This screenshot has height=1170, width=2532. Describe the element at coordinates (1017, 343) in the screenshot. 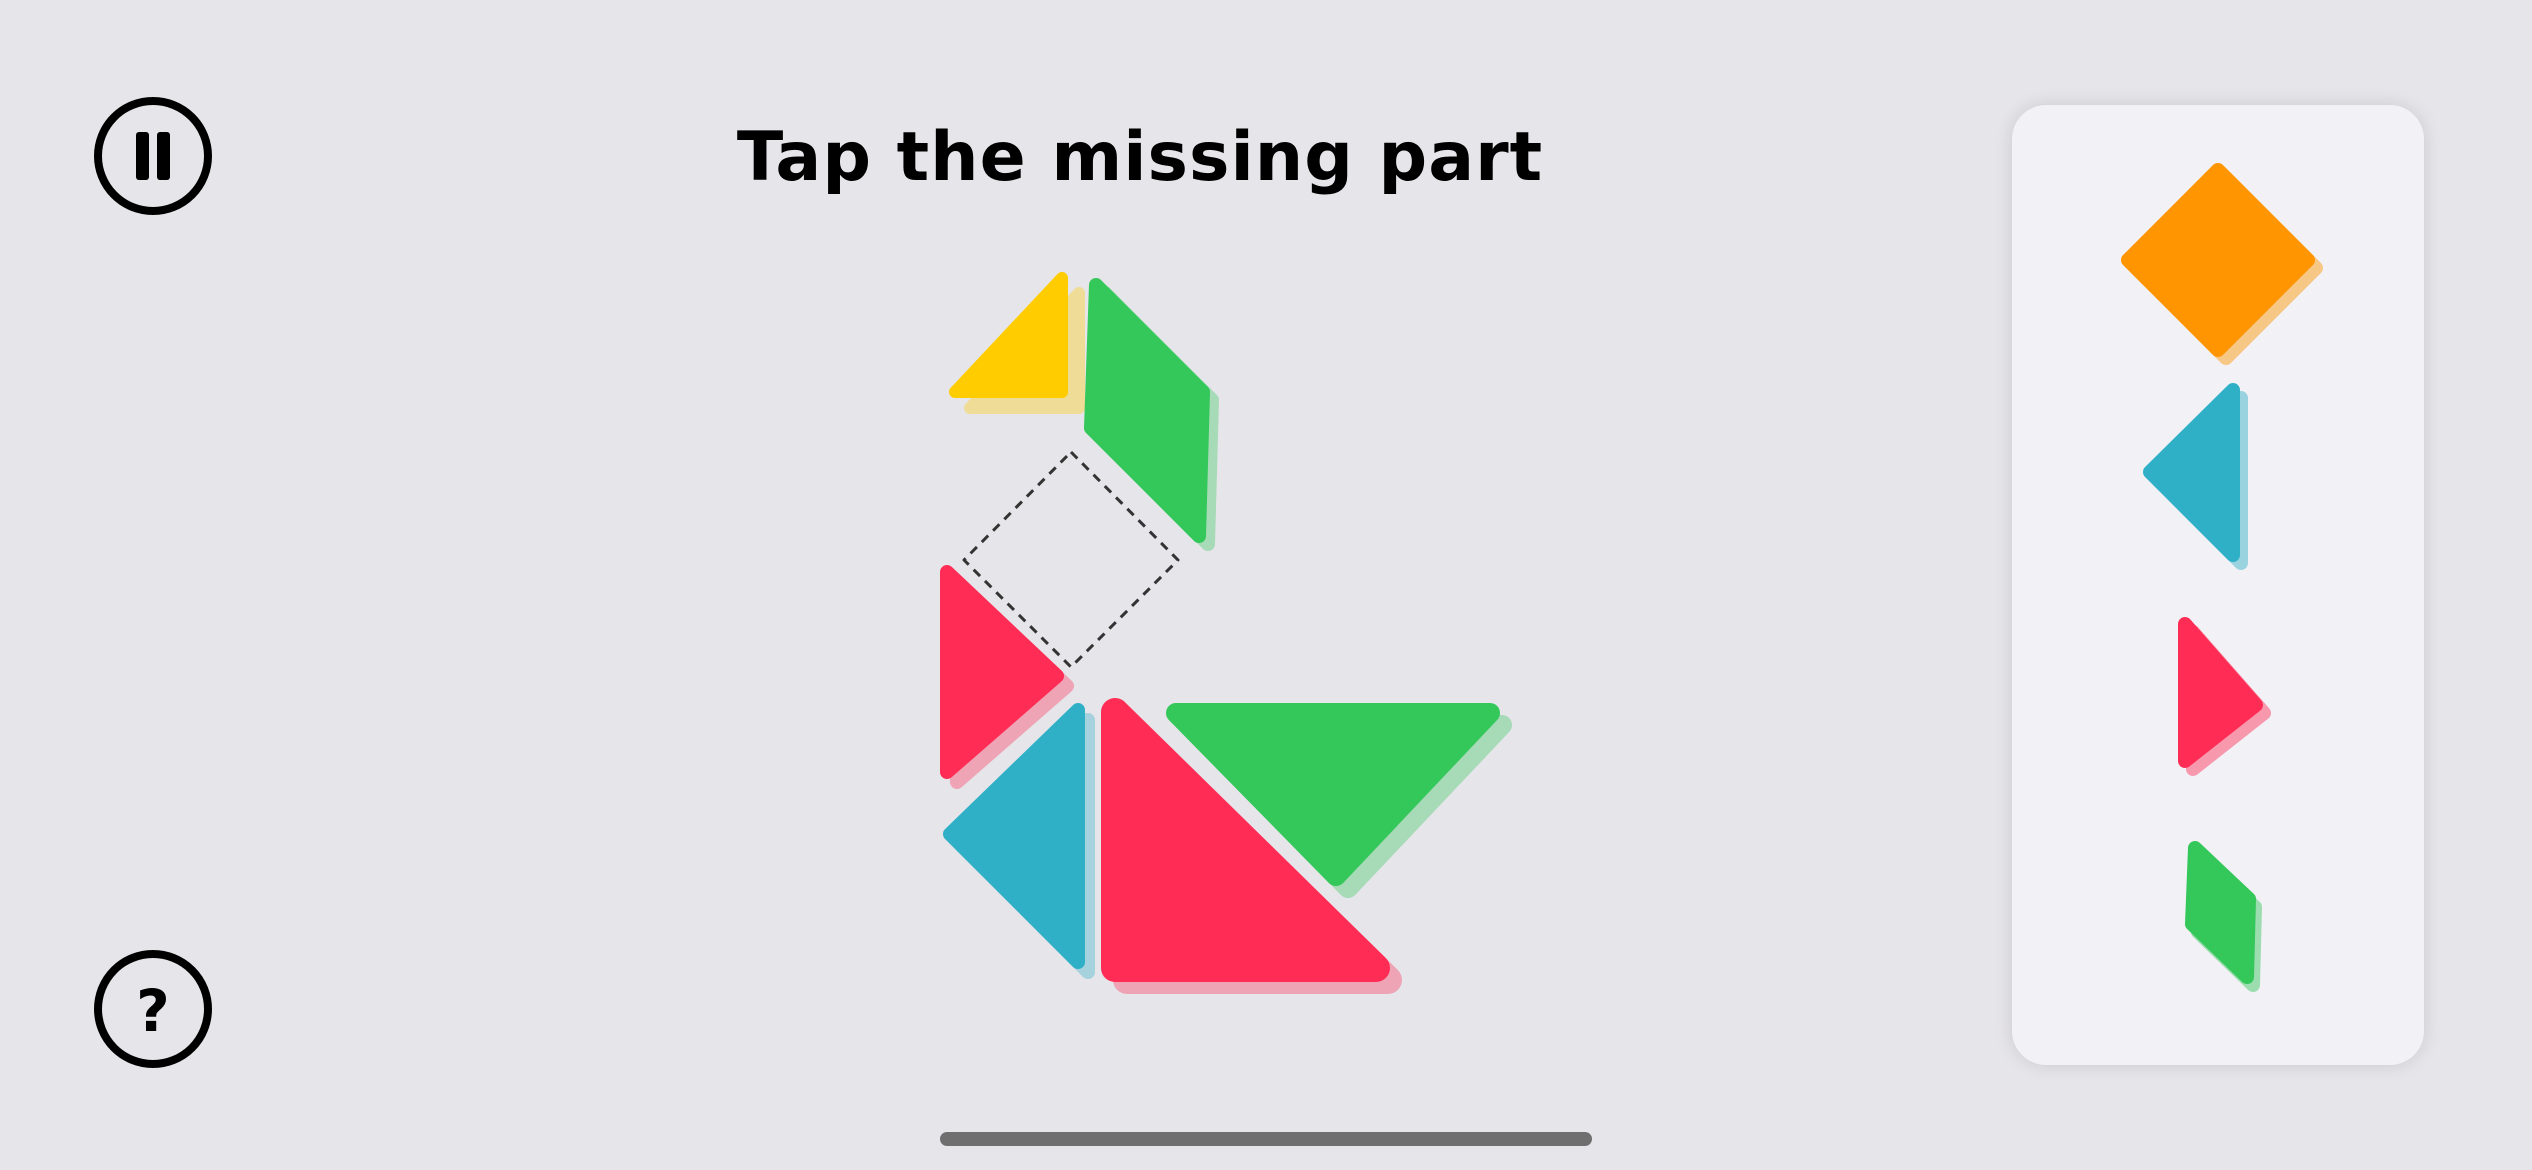

I see `puzzle-piece-yellow-triangle` at that location.